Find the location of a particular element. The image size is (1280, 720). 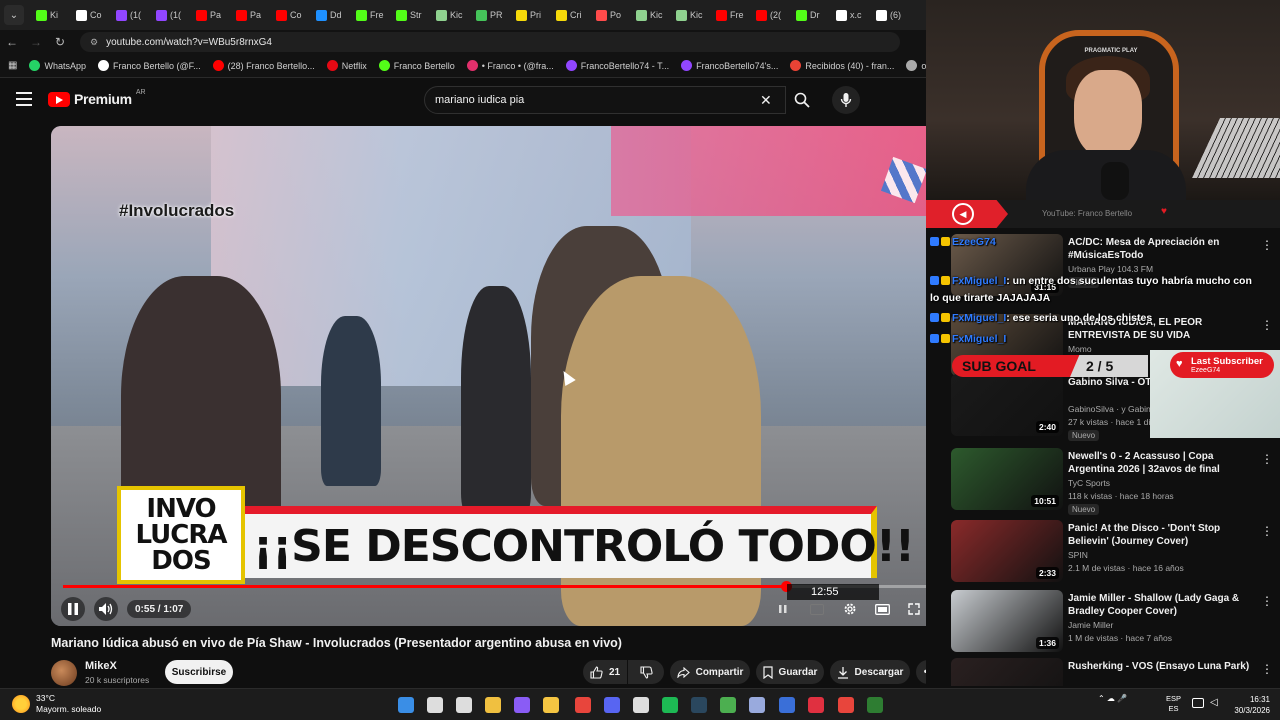

download-button: Descargar is located at coordinates (870, 672).